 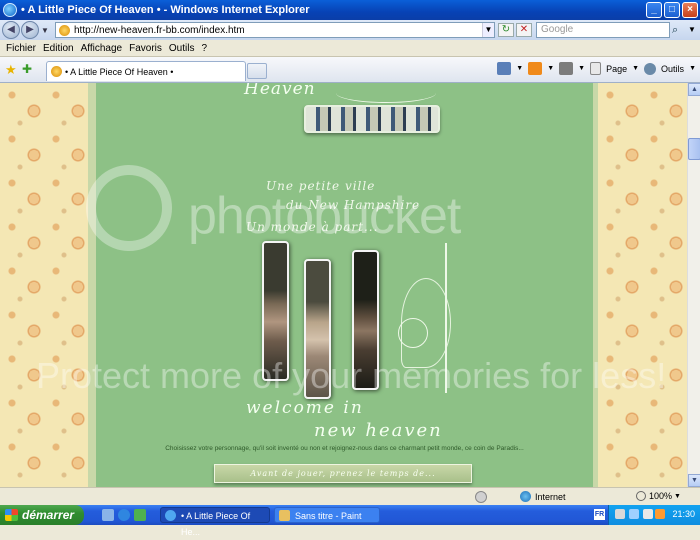 I want to click on maximize-button: □, so click(x=672, y=10).